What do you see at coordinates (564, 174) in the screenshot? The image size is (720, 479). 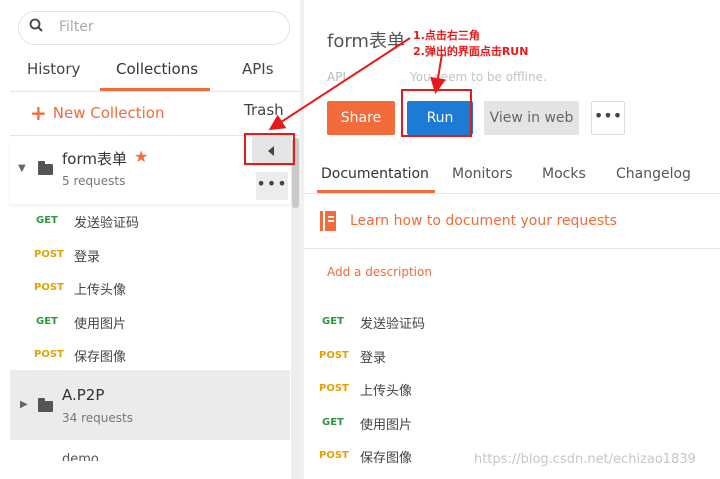 I see `tab-mocks: Mocks` at bounding box center [564, 174].